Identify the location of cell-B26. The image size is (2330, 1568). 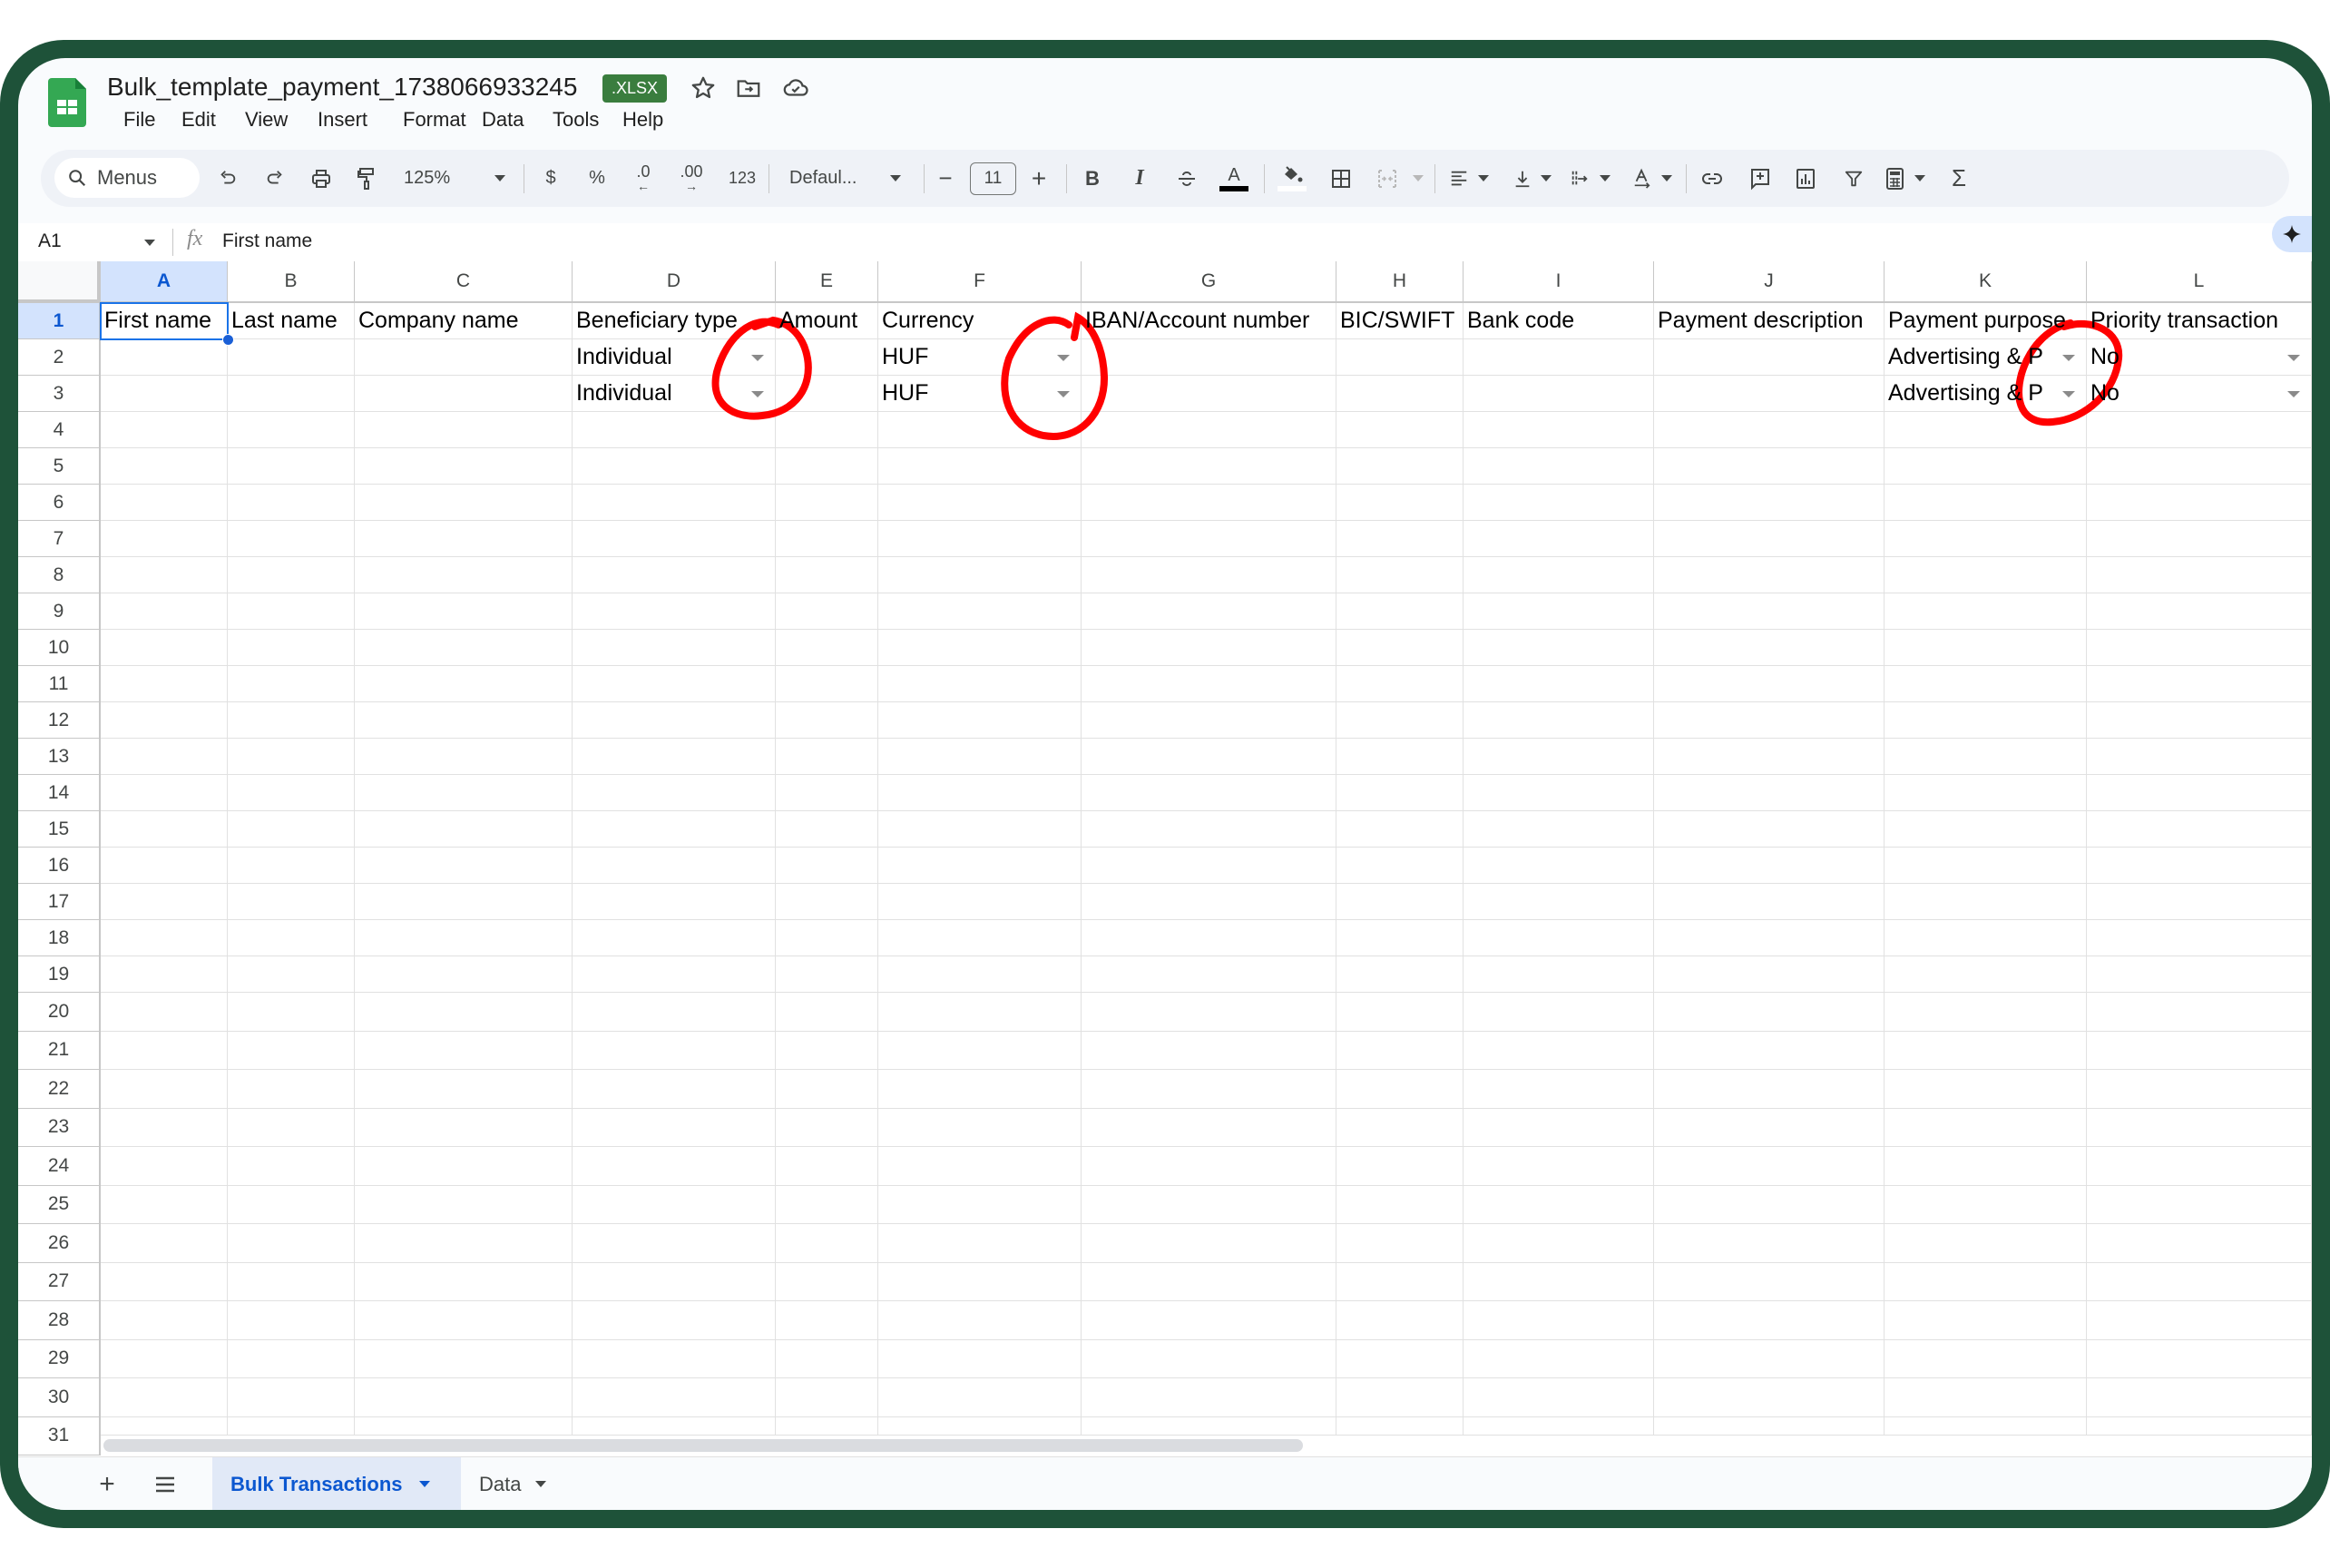
(291, 1243).